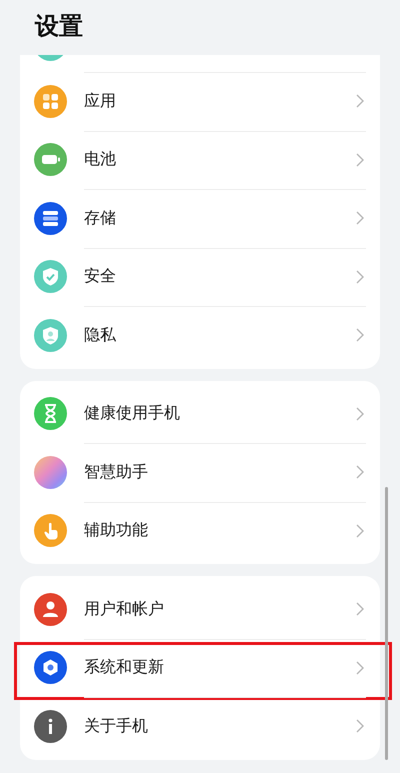 The height and width of the screenshot is (773, 400). Describe the element at coordinates (200, 159) in the screenshot. I see `settings-item: 电池` at that location.